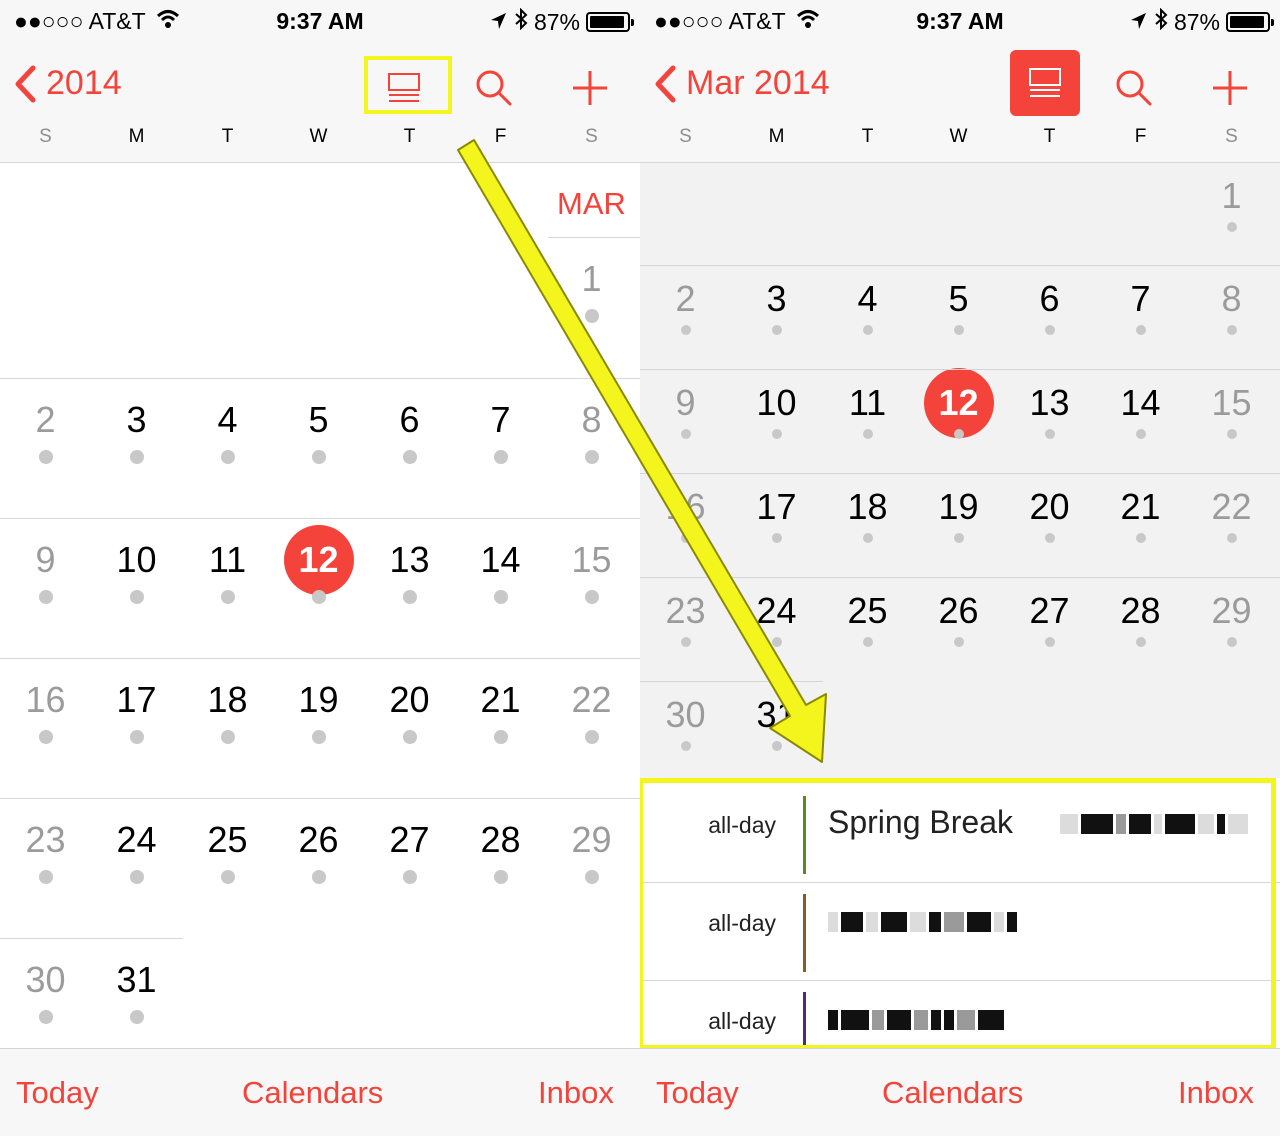 Image resolution: width=1280 pixels, height=1136 pixels. Describe the element at coordinates (409, 839) in the screenshot. I see `day-number: 27` at that location.